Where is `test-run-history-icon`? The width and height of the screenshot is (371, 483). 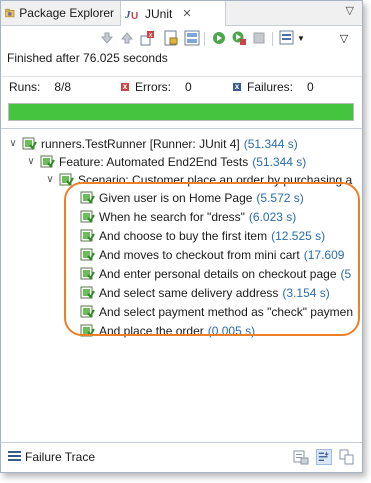
test-run-history-icon is located at coordinates (287, 38).